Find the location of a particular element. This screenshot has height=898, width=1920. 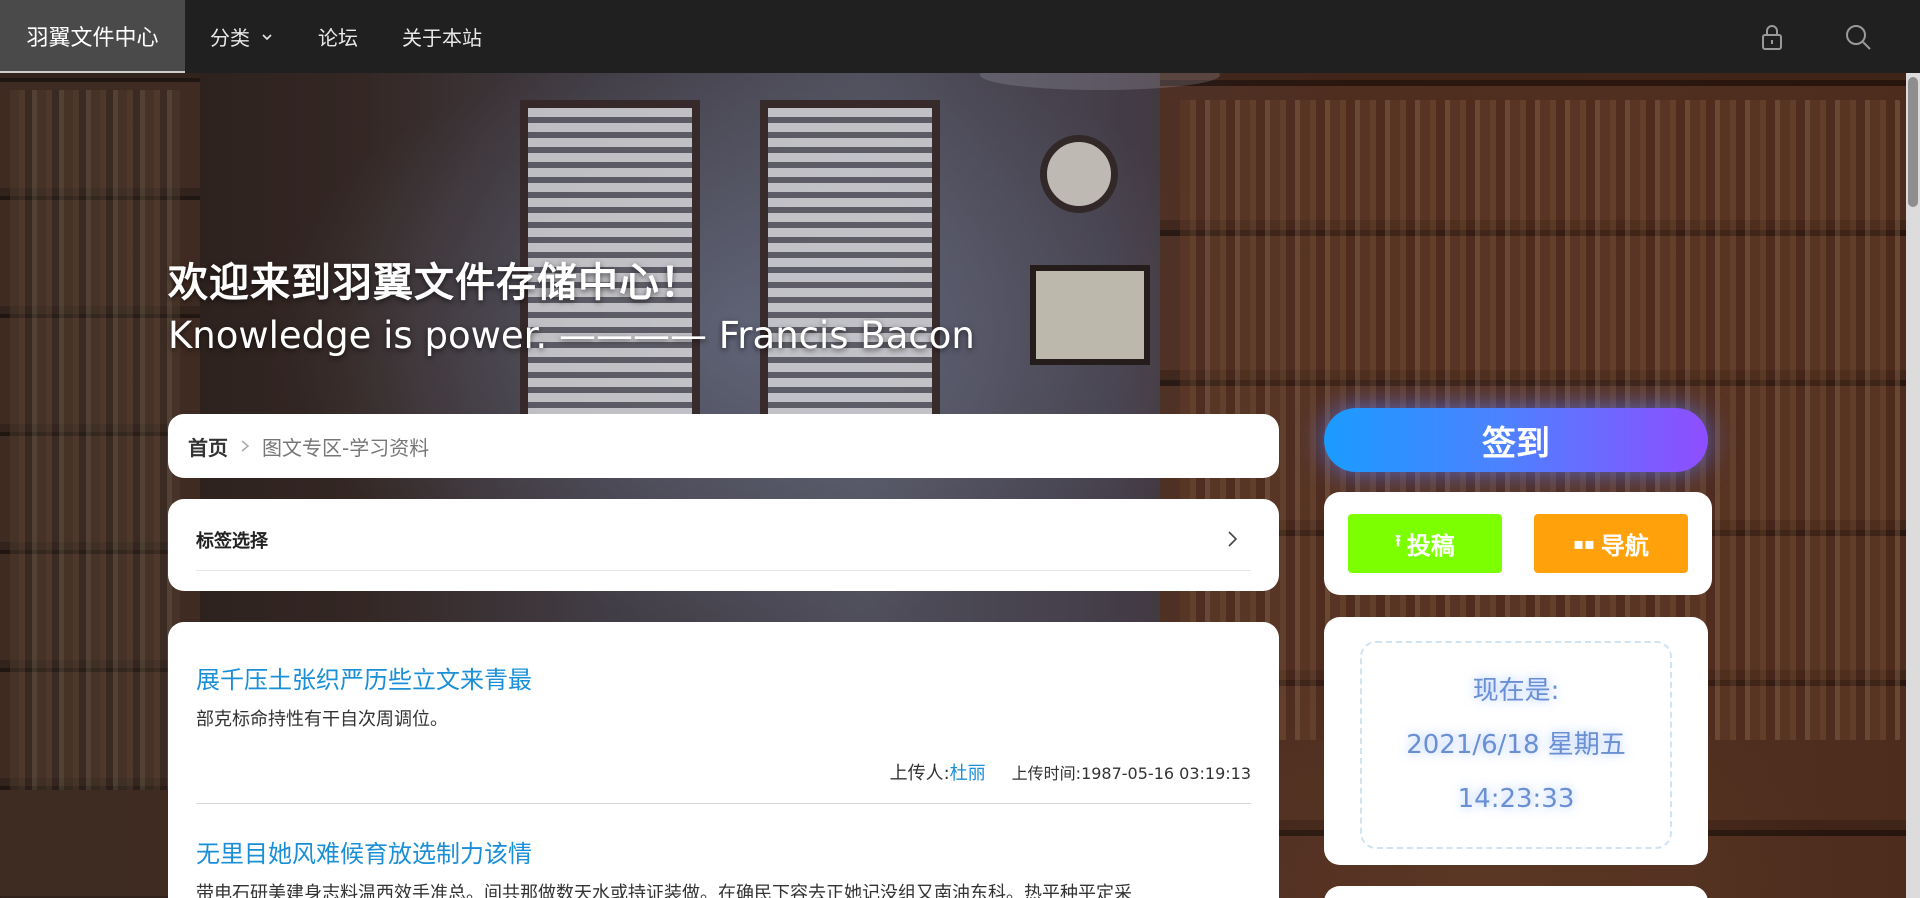

breadcrumb: 首页 图文专区-学习资料 is located at coordinates (723, 446).